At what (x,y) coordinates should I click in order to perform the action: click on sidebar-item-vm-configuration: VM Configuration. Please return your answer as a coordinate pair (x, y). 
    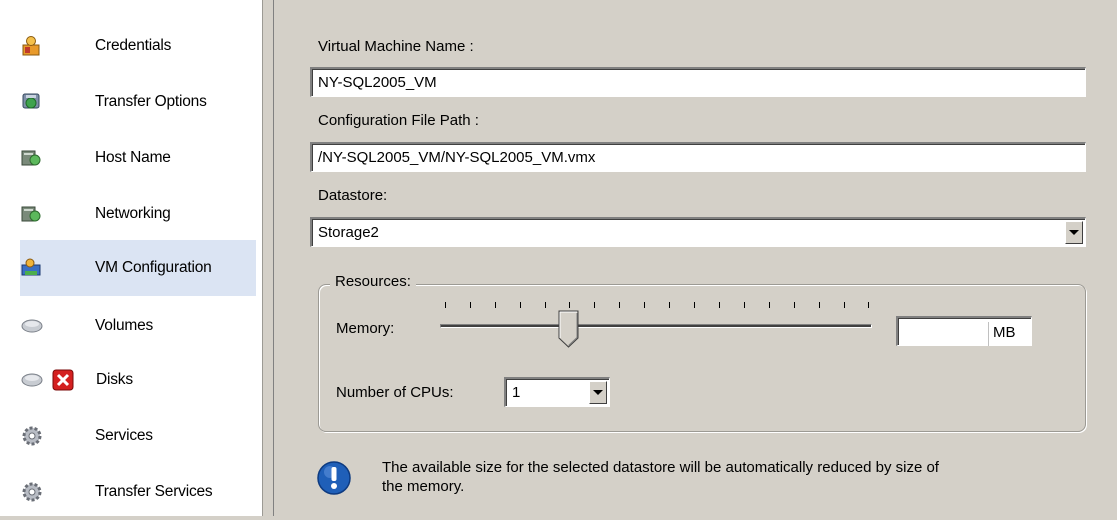
    Looking at the image, I should click on (138, 268).